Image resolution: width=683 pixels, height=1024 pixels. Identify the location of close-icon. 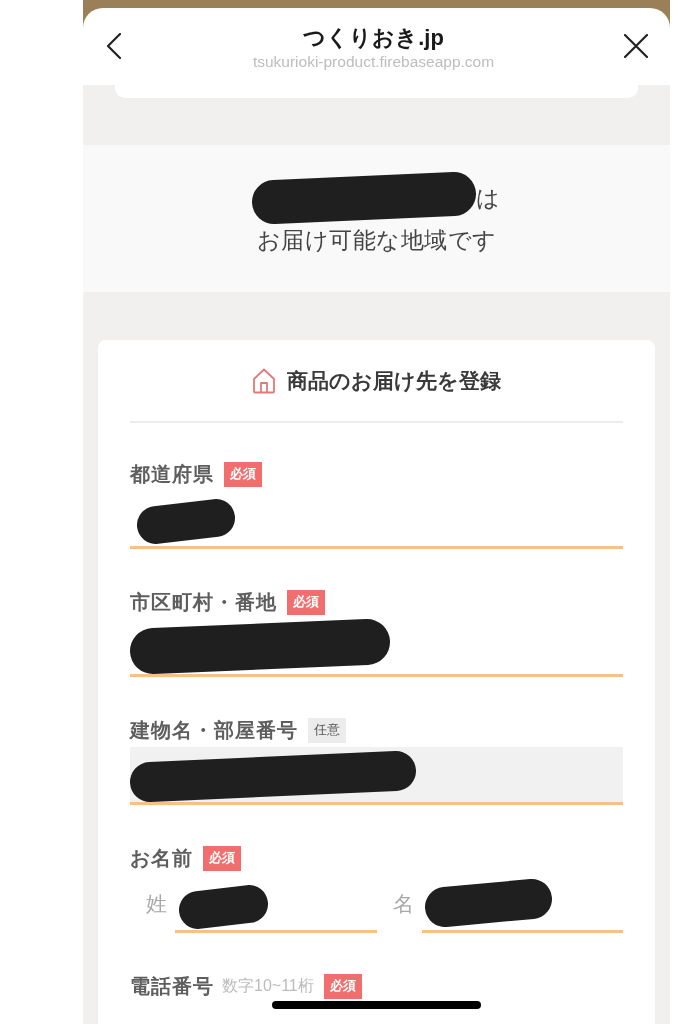
(636, 46).